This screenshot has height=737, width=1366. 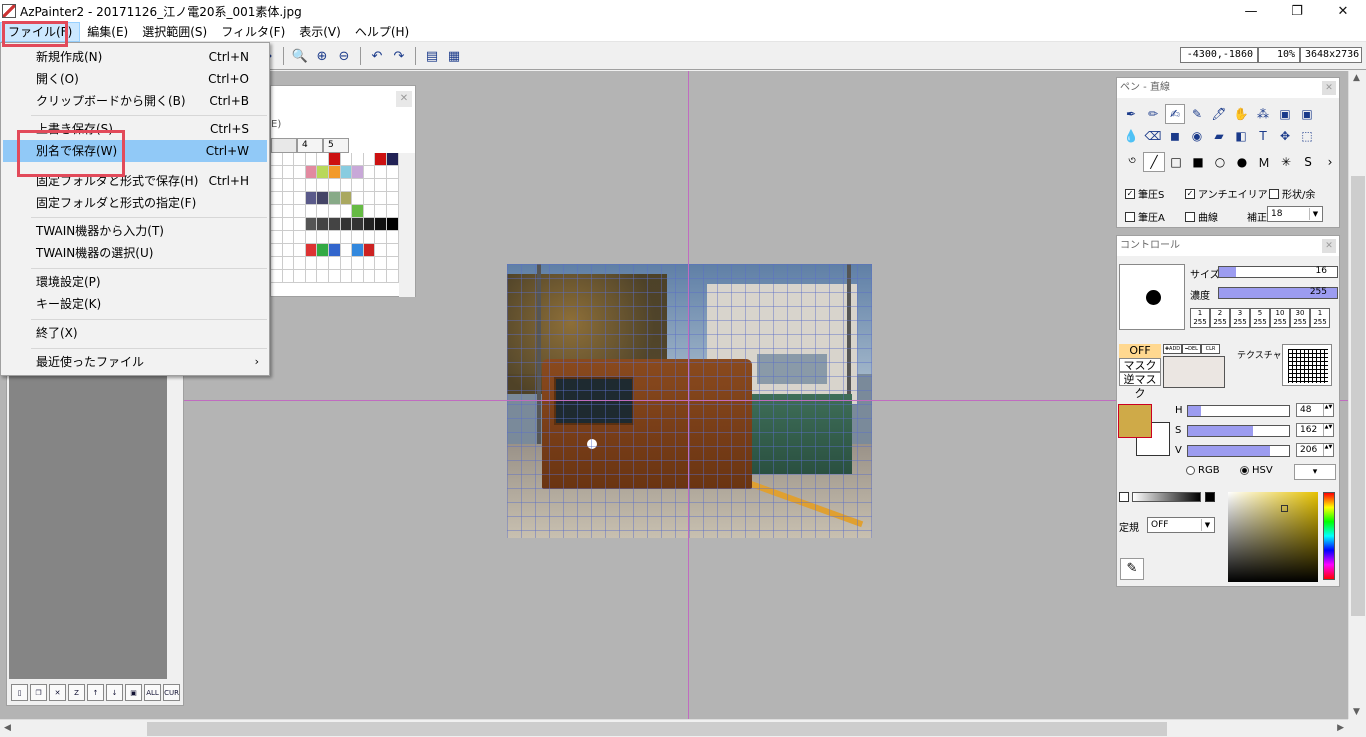 What do you see at coordinates (407, 225) in the screenshot?
I see `palette-scrollbar` at bounding box center [407, 225].